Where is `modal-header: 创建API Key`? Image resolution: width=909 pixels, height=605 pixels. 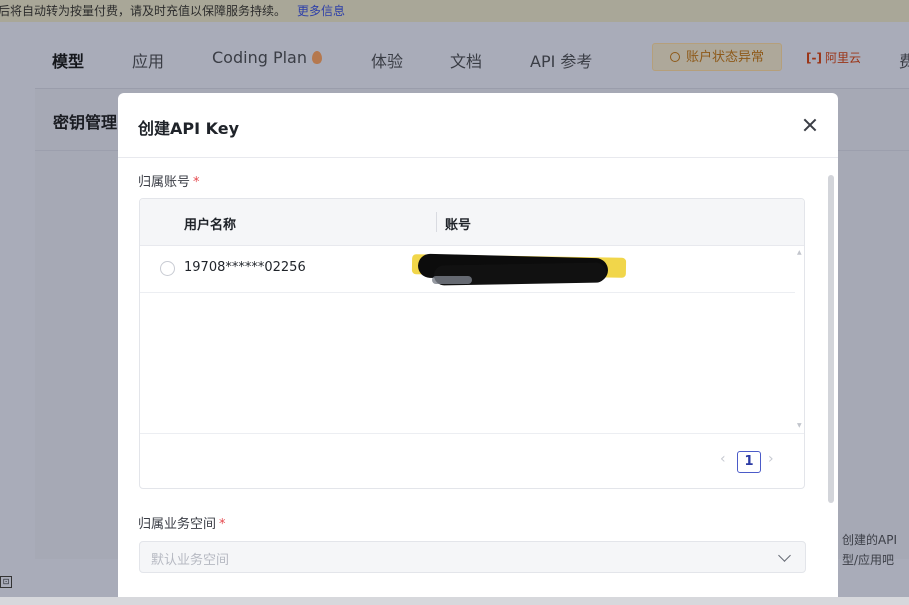 modal-header: 创建API Key is located at coordinates (478, 125).